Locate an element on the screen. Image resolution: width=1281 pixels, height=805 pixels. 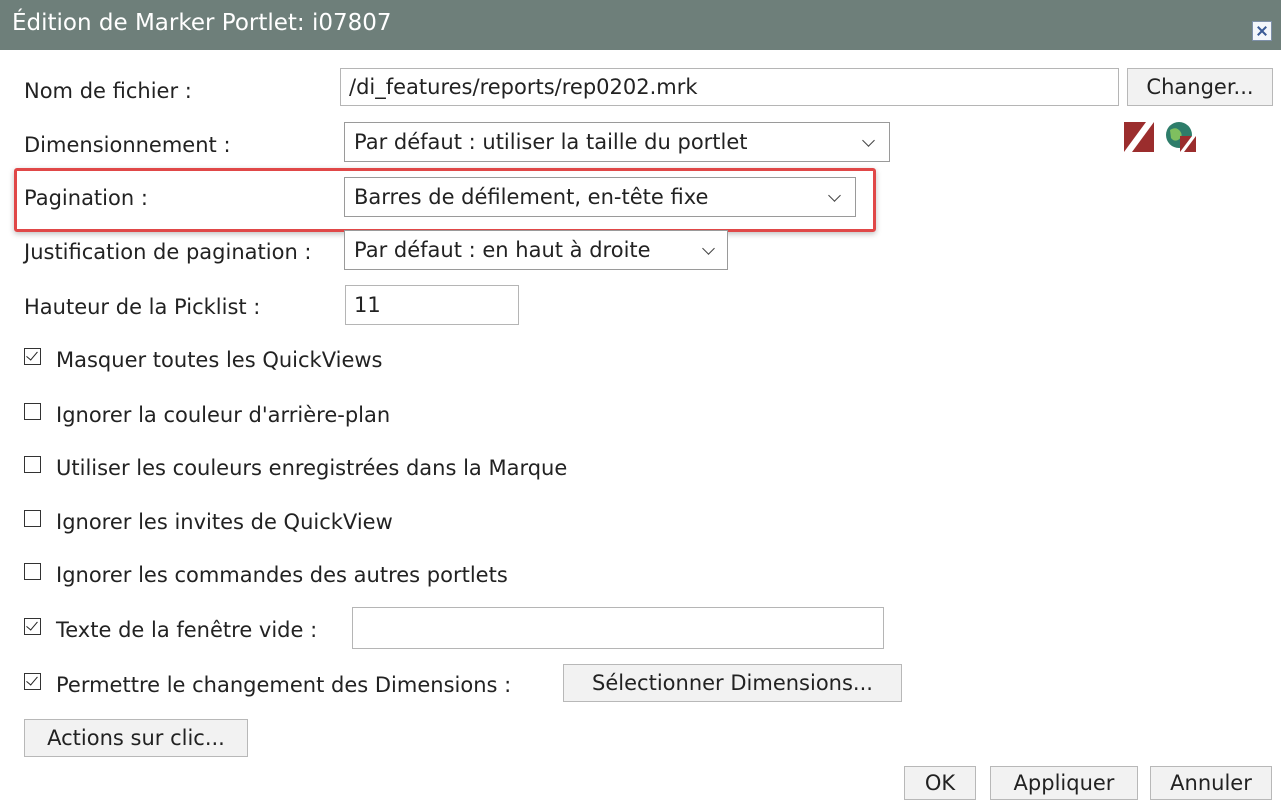
checkbox-label: Masquer toutes les QuickViews is located at coordinates (219, 360).